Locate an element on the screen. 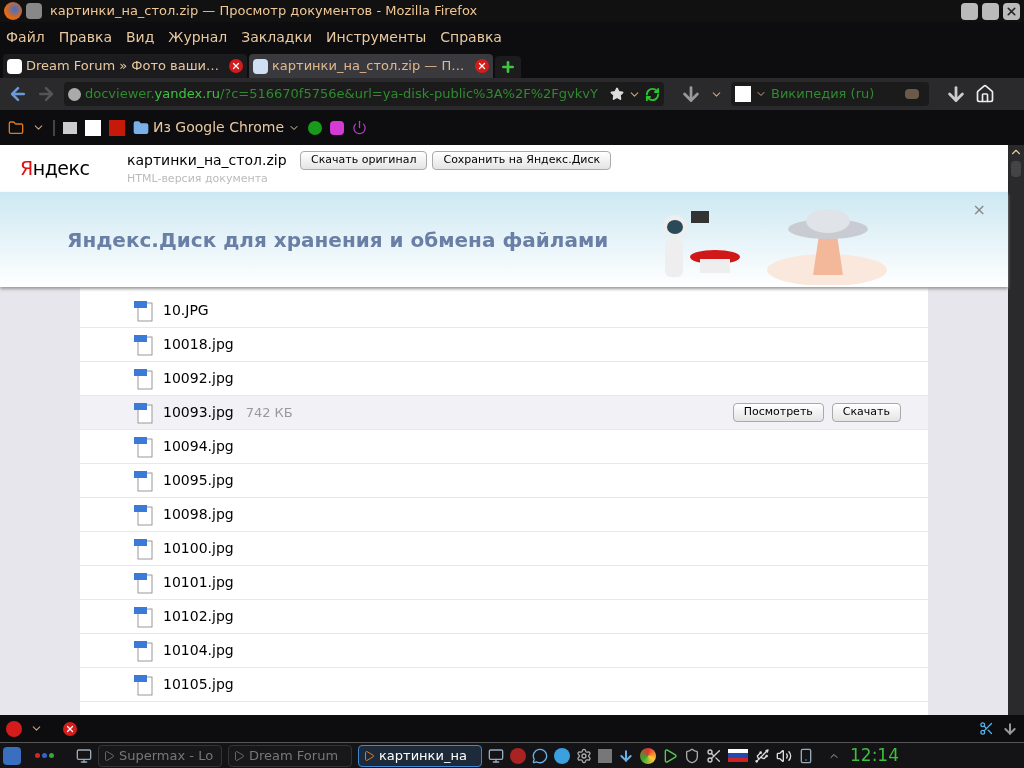  task-label: Supermax - Lo is located at coordinates (166, 755).